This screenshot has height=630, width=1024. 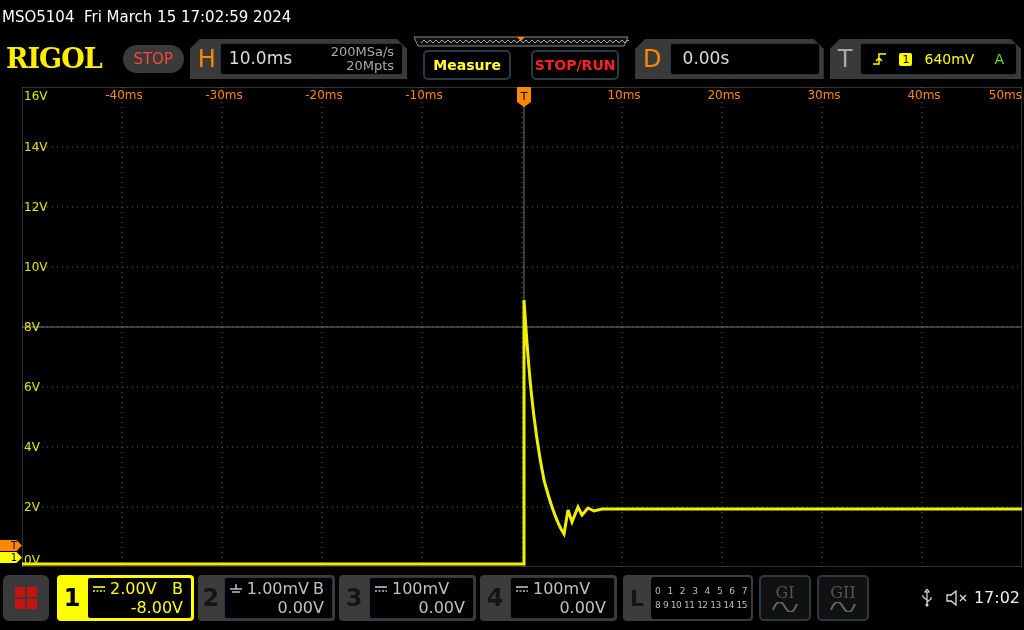 I want to click on digital-channel-number: 12, so click(x=702, y=605).